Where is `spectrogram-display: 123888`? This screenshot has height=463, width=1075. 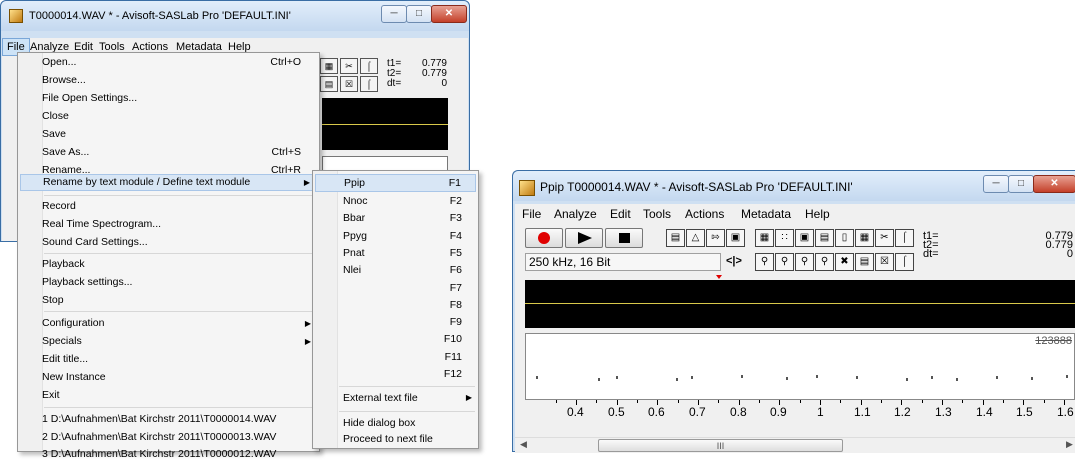
spectrogram-display: 123888 is located at coordinates (800, 366).